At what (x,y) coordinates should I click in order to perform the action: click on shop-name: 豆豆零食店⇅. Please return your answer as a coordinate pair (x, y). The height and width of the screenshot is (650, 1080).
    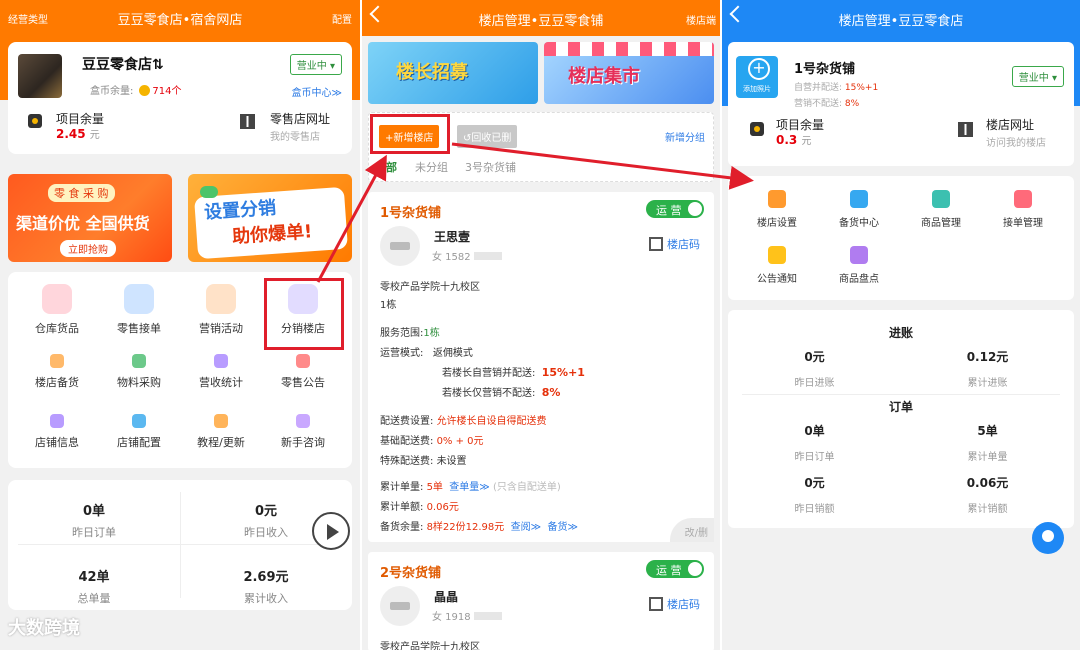
    Looking at the image, I should click on (123, 64).